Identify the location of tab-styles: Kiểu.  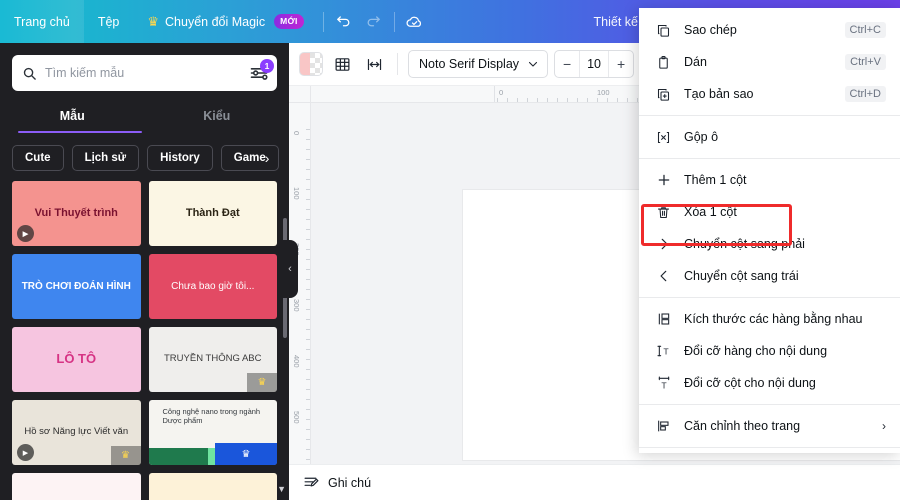
(217, 118).